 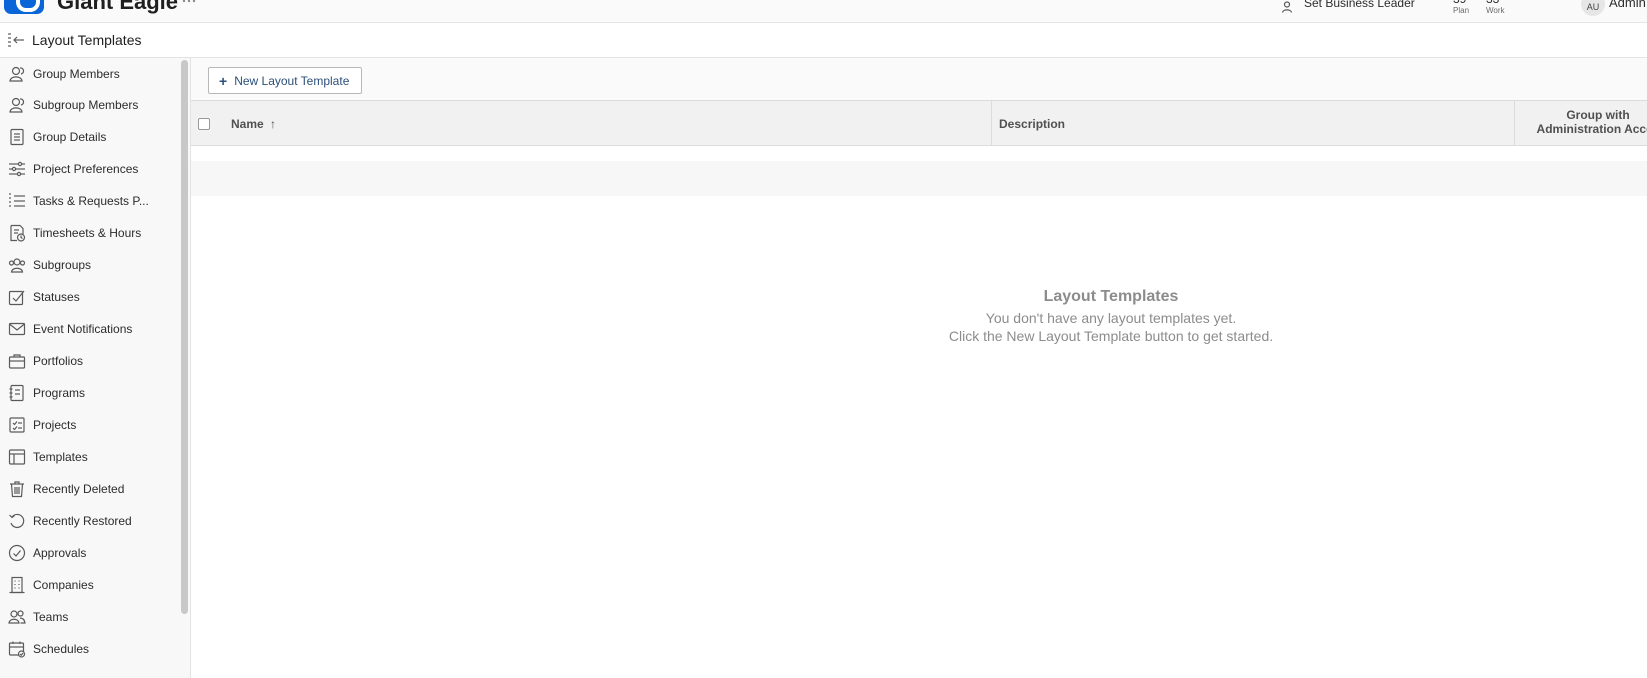 I want to click on briefcase-icon, so click(x=17, y=361).